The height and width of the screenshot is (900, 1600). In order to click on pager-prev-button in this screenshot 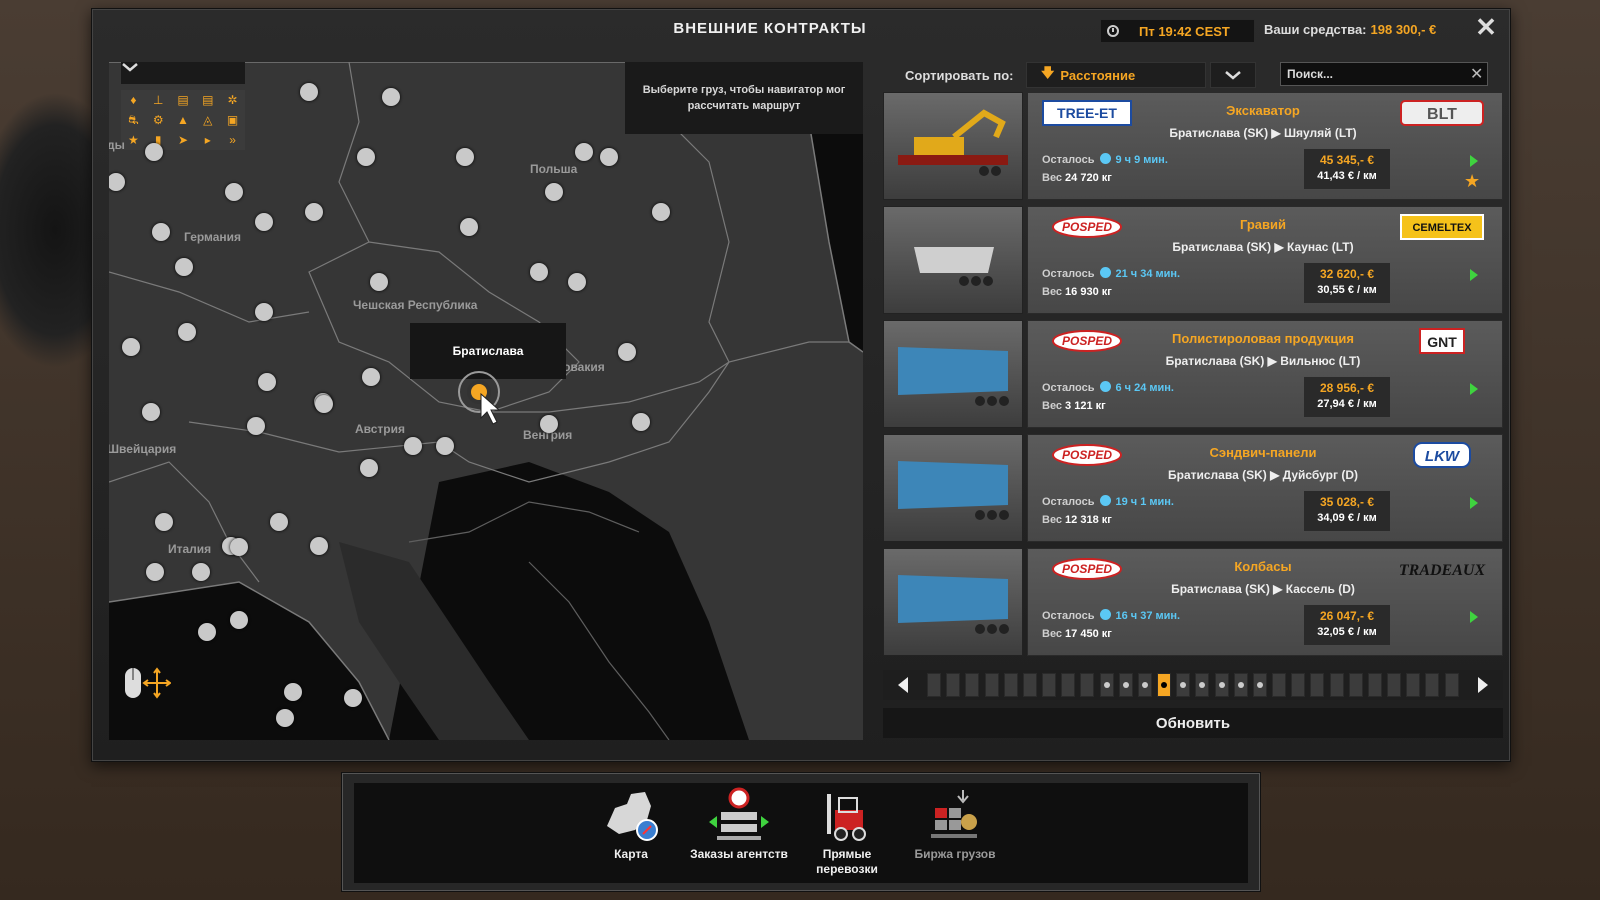, I will do `click(903, 685)`.